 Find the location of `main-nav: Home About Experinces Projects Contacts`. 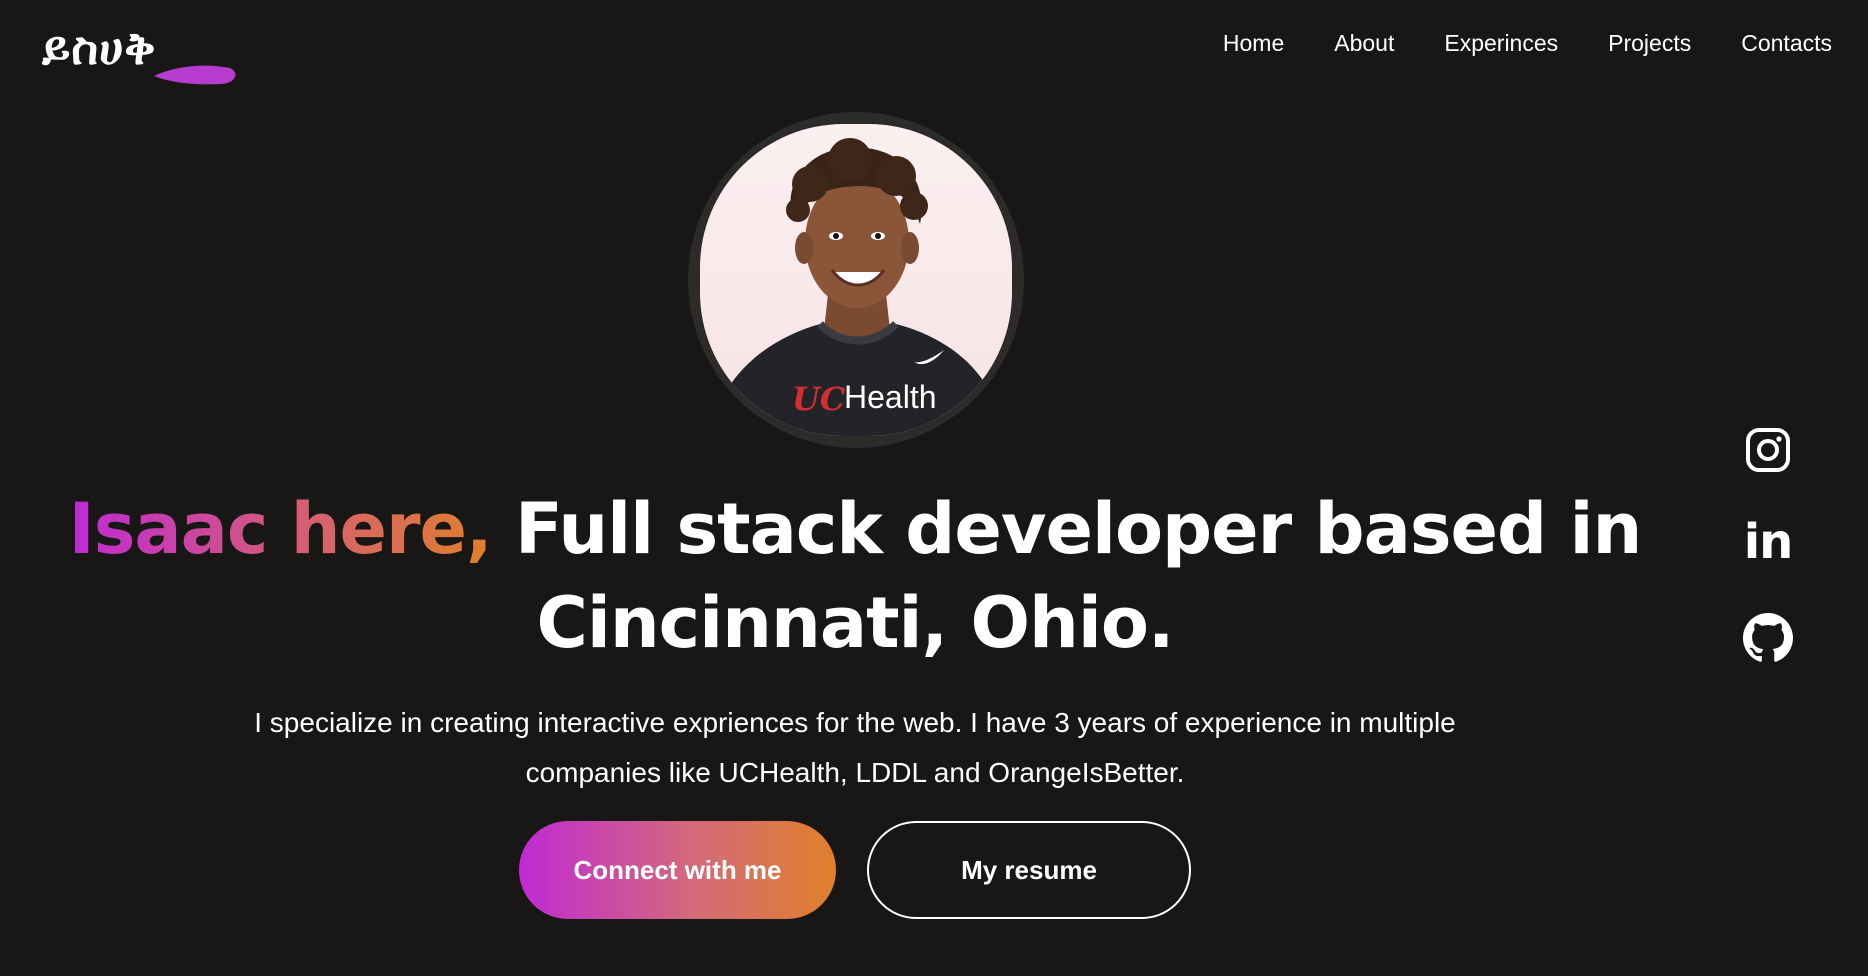

main-nav: Home About Experinces Projects Contacts is located at coordinates (1527, 43).